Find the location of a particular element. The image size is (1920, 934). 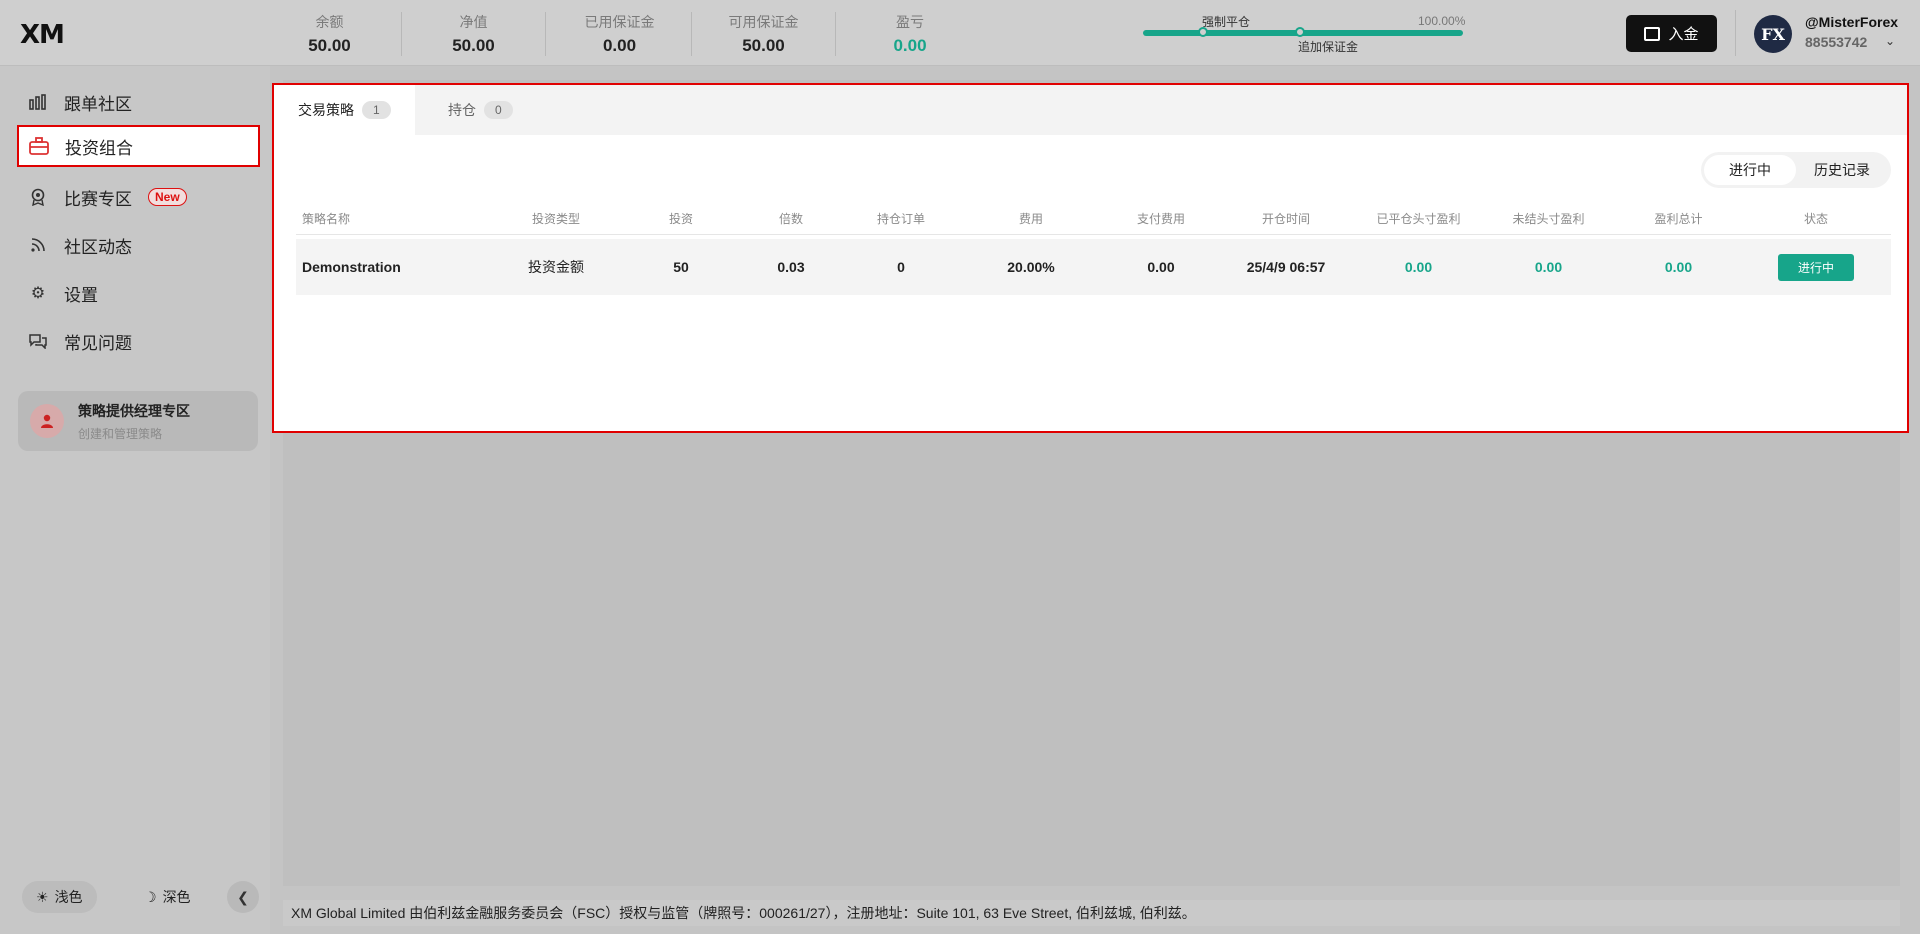

chat-icon is located at coordinates (38, 341).